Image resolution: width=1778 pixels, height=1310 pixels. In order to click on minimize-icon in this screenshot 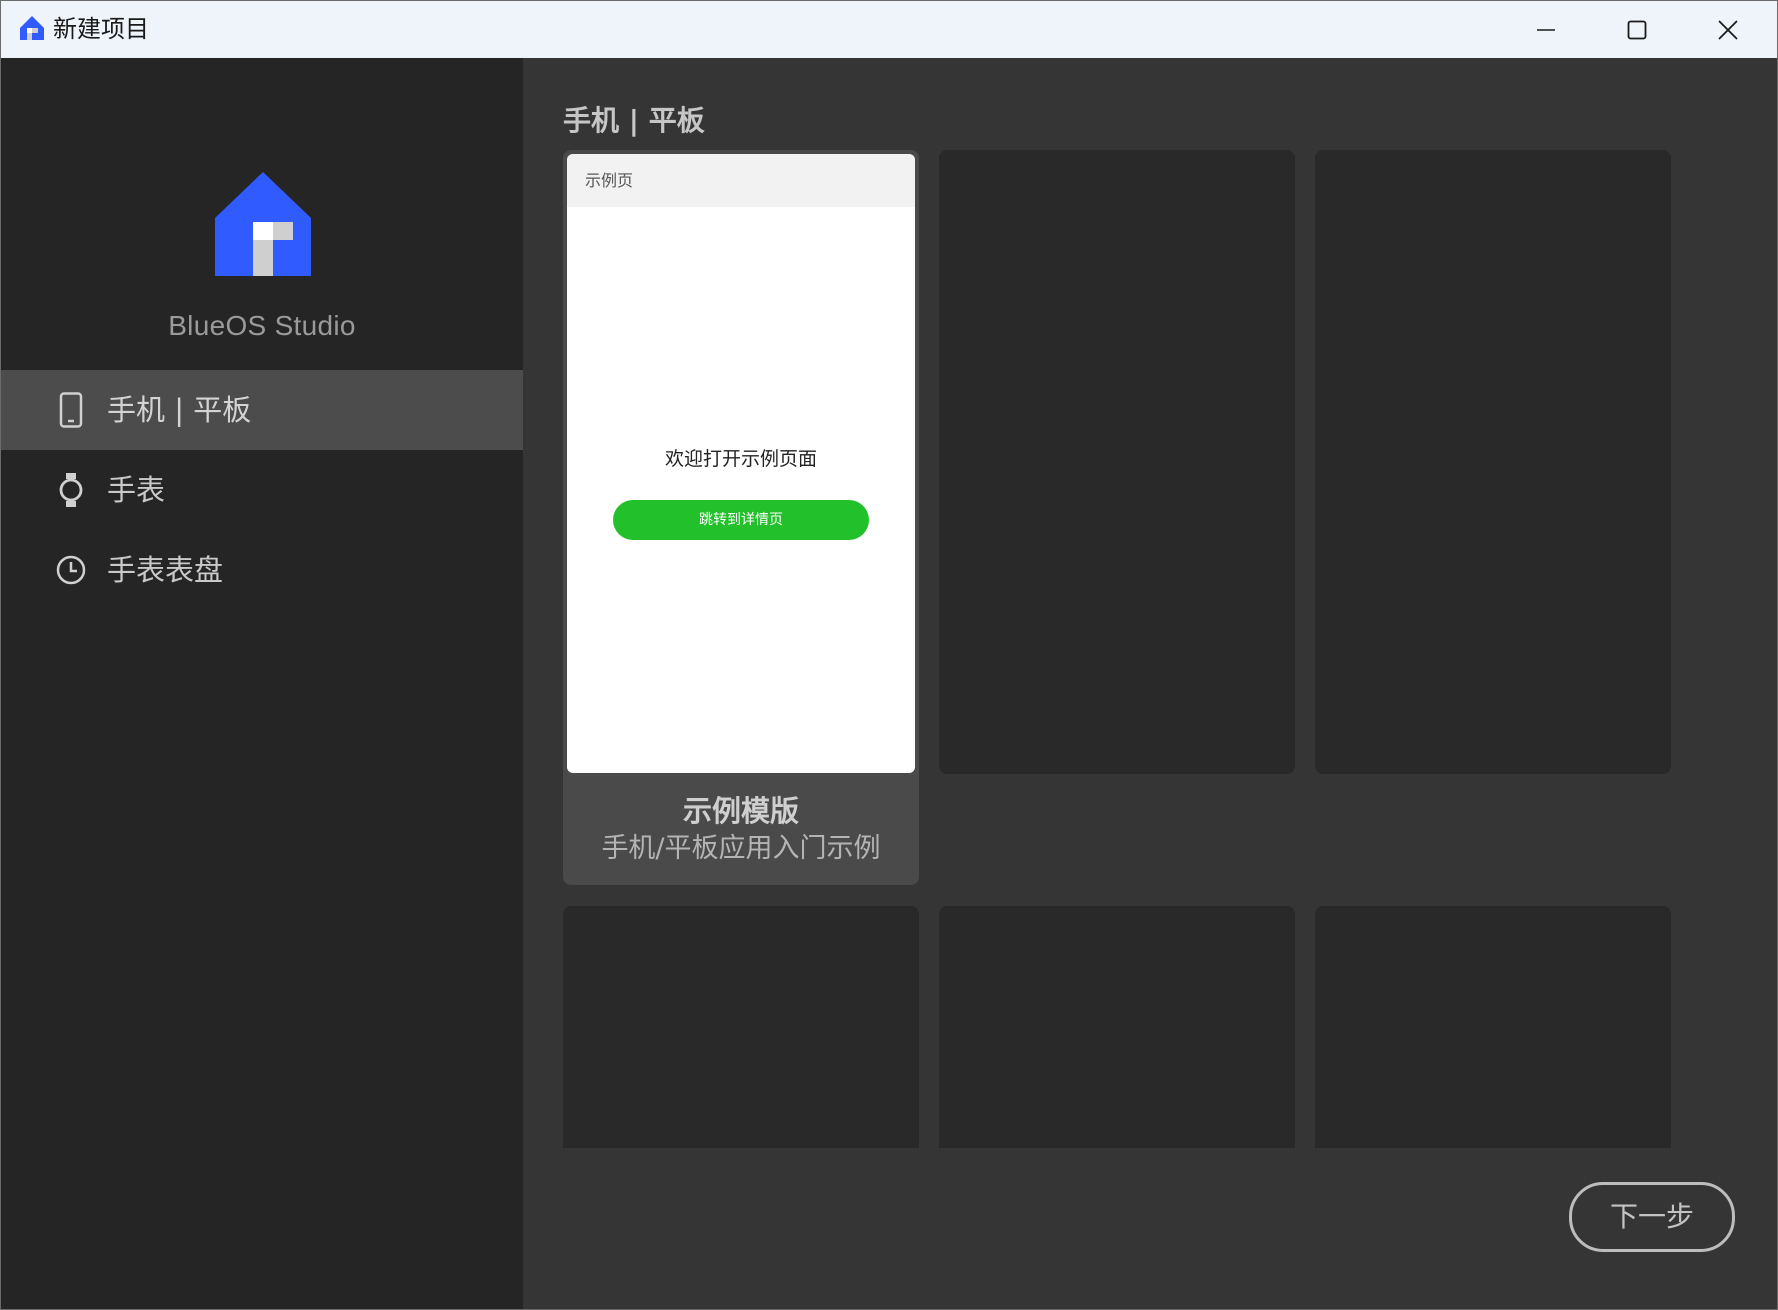, I will do `click(1546, 29)`.